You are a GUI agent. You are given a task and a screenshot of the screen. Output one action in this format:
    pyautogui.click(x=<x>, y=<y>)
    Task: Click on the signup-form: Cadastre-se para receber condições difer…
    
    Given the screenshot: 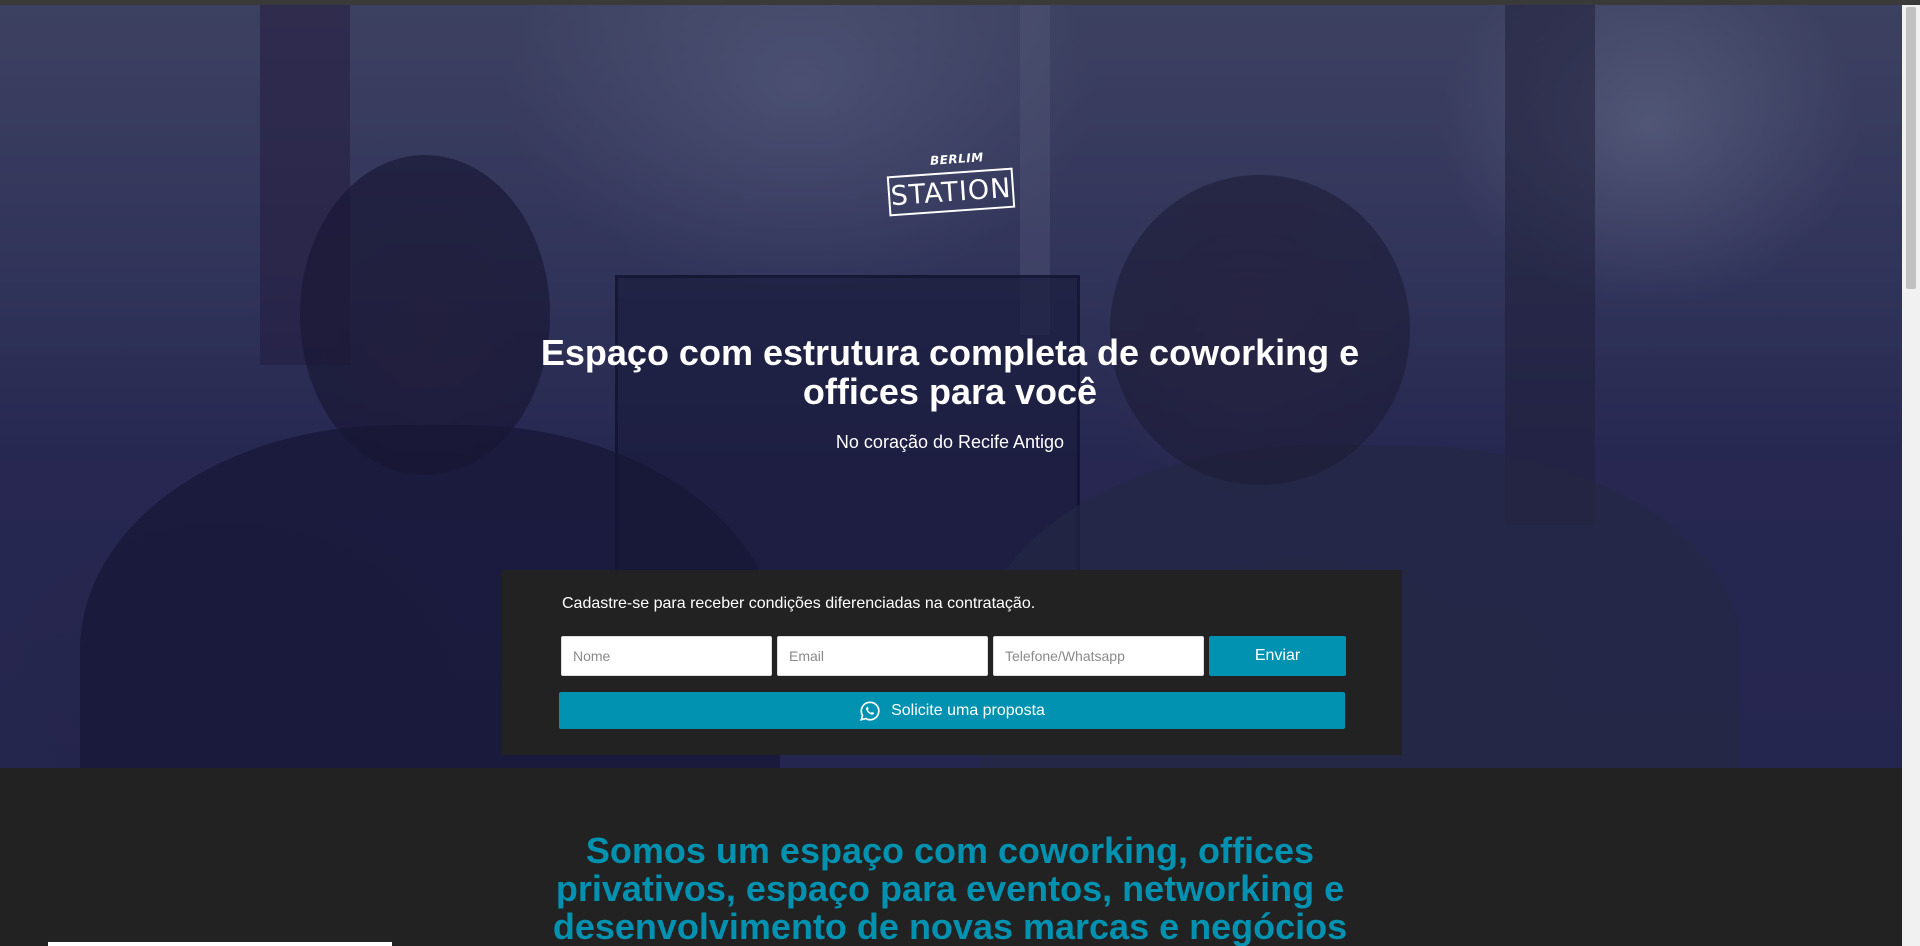 What is the action you would take?
    pyautogui.click(x=952, y=662)
    